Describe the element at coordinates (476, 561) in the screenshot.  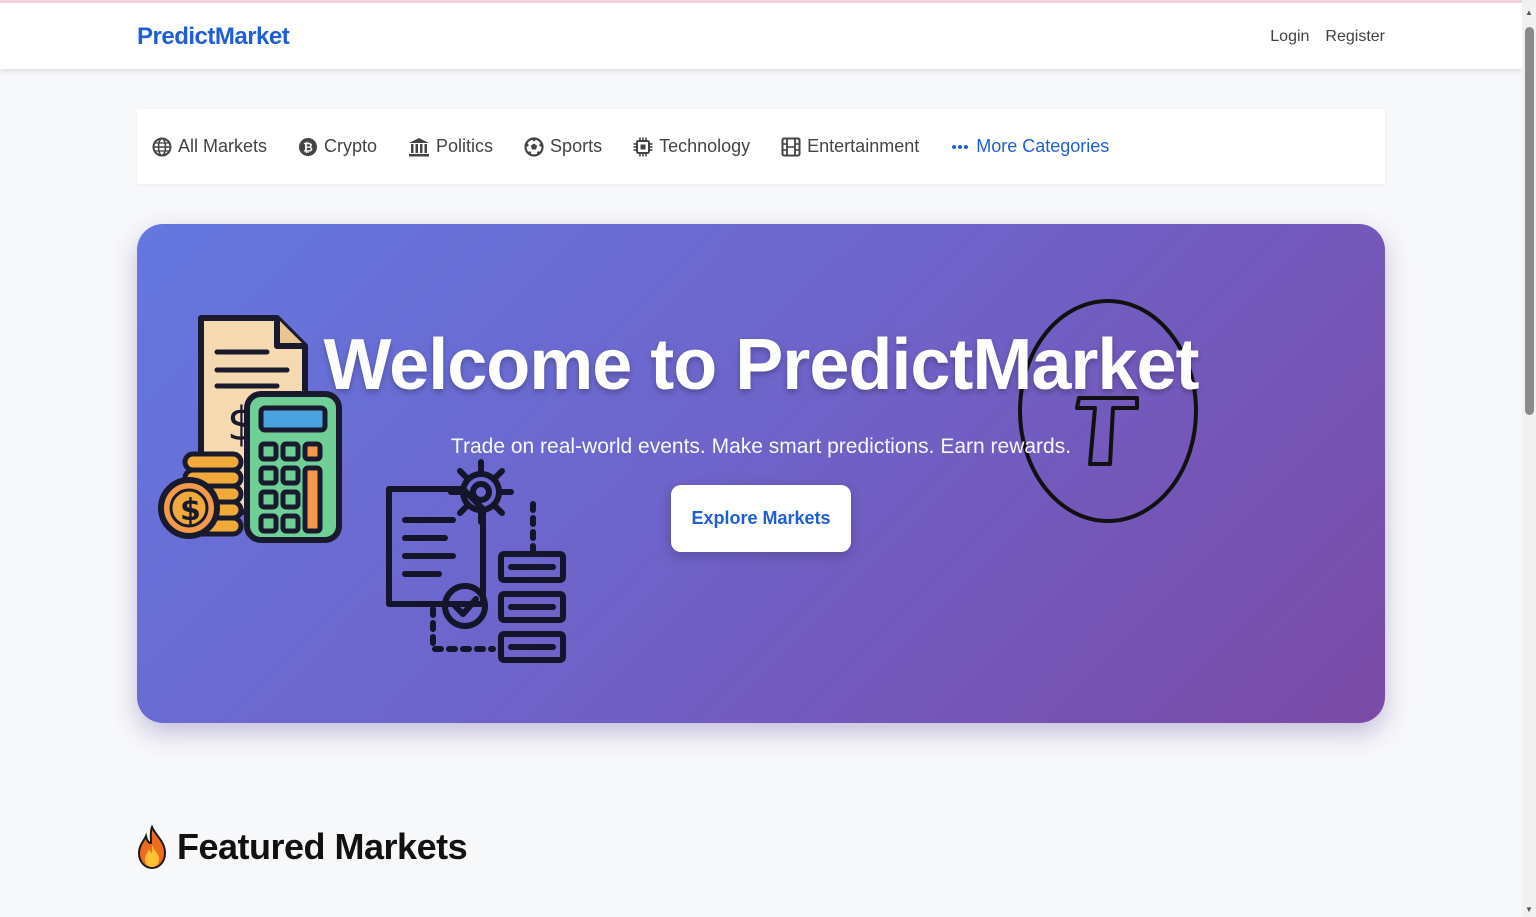
I see `workflow-document-illustration-icon` at that location.